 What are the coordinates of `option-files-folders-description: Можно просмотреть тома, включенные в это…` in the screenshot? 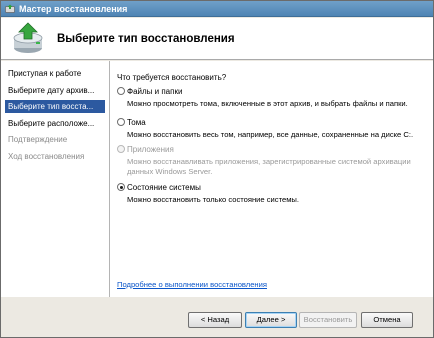 It's located at (267, 103).